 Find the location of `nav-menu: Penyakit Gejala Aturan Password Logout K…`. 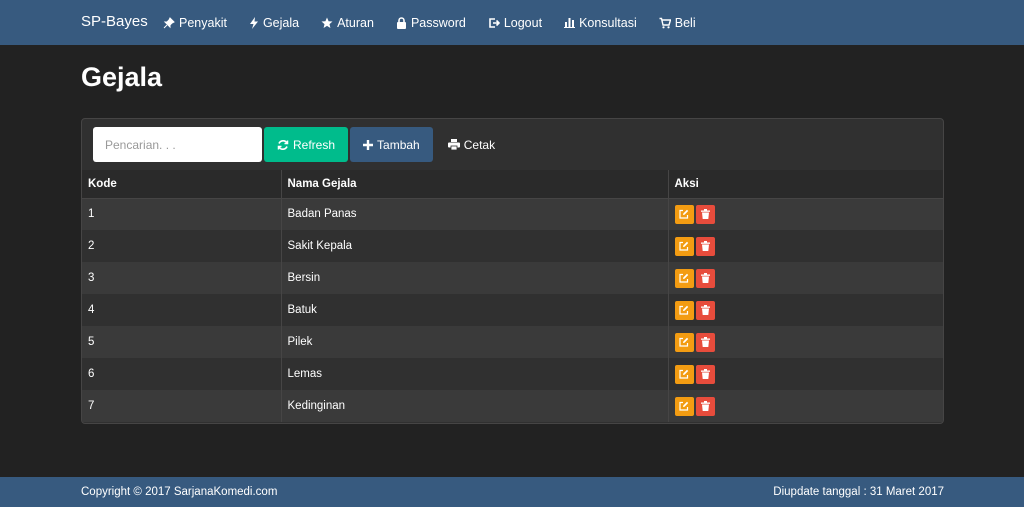

nav-menu: Penyakit Gejala Aturan Password Logout K… is located at coordinates (440, 22).